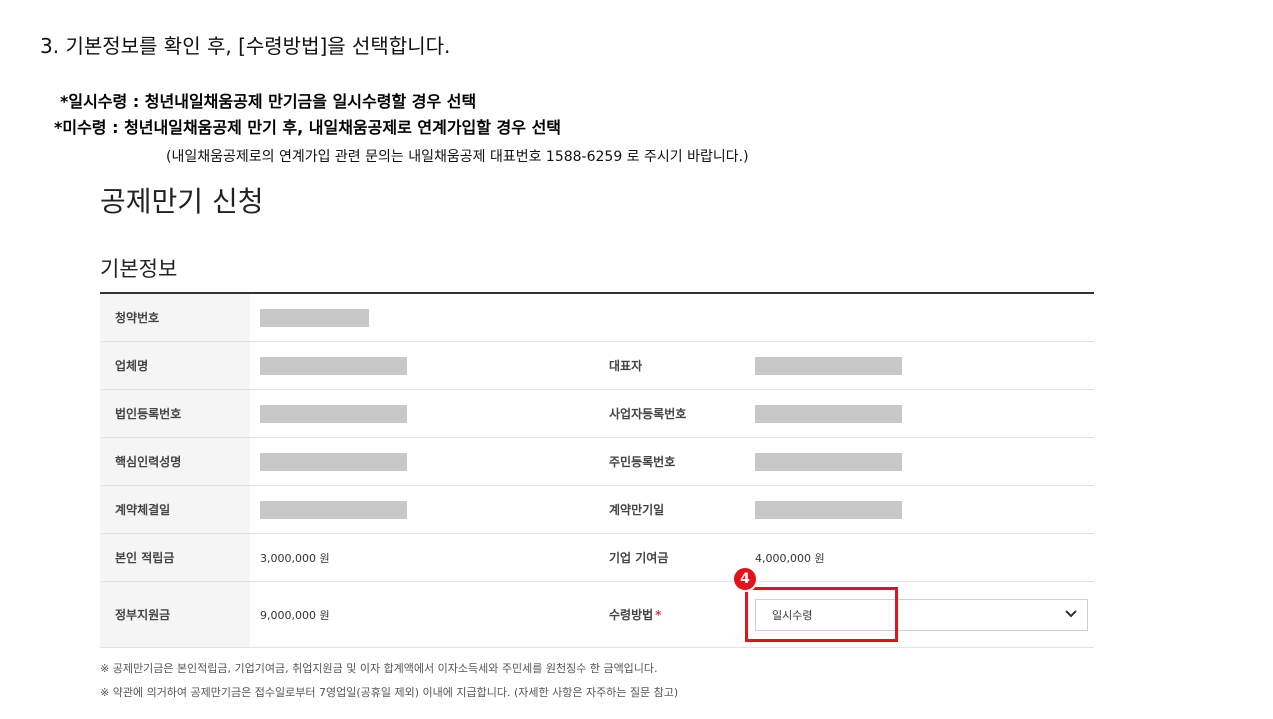 This screenshot has height=719, width=1273. I want to click on biz-reg-no-label: 사업자등록번호, so click(648, 414).